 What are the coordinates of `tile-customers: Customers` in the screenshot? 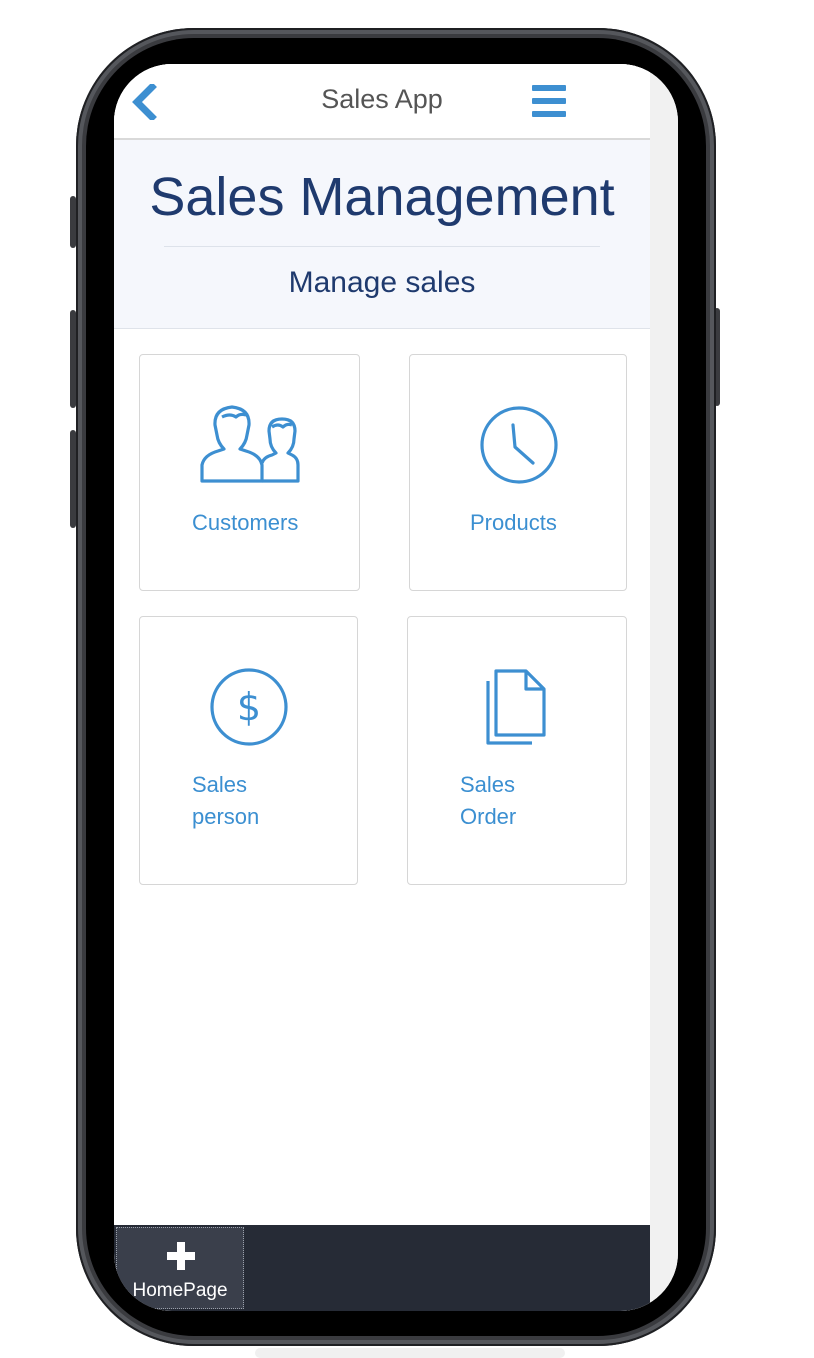 It's located at (249, 472).